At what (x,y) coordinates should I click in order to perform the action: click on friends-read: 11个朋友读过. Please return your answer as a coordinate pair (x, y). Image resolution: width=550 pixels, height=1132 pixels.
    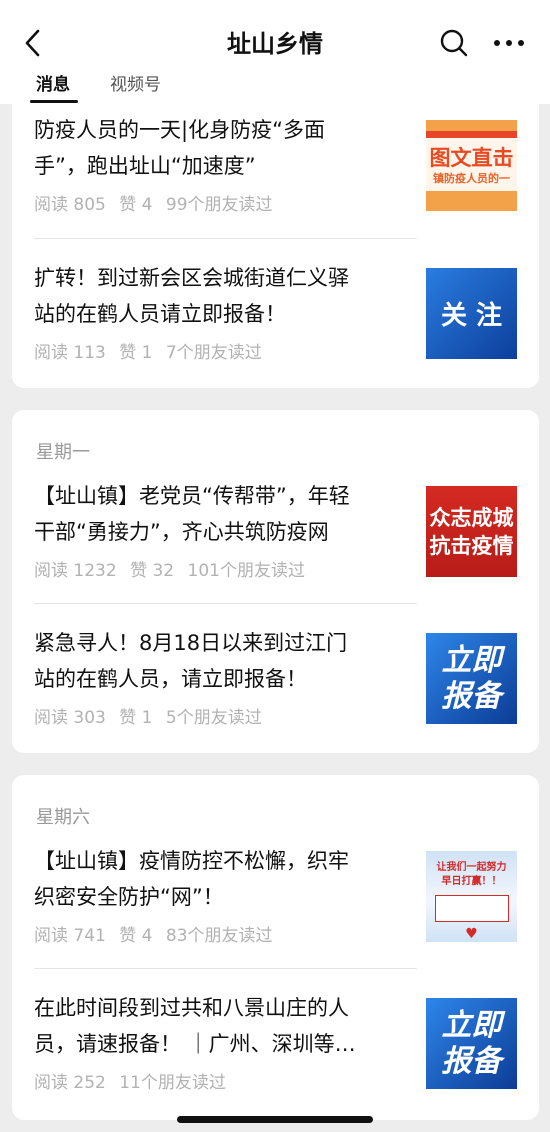
    Looking at the image, I should click on (172, 1083).